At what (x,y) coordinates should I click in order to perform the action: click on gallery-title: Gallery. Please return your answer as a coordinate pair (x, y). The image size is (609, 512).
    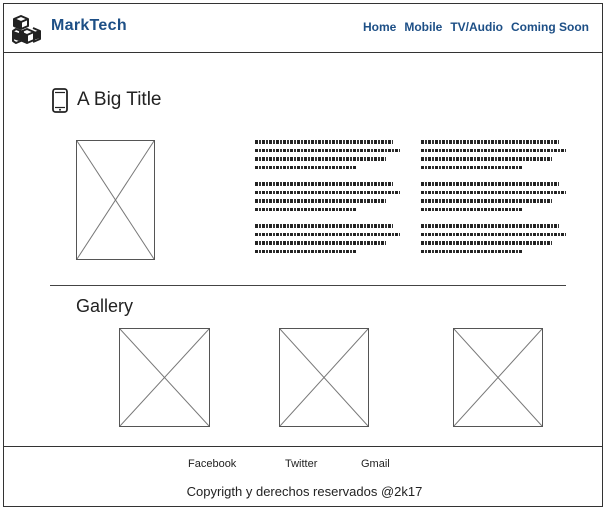
    Looking at the image, I should click on (105, 306).